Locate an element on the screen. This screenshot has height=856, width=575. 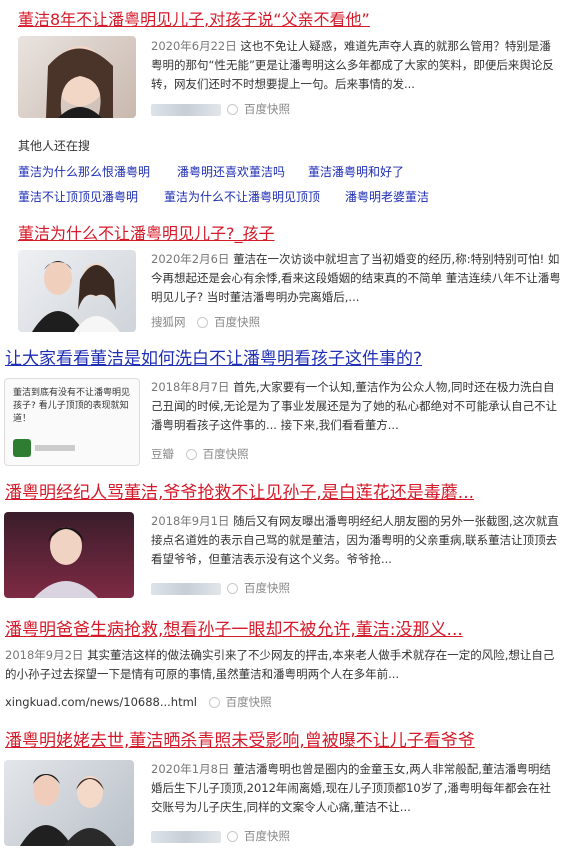
result-title-link: 董洁为什么不让潘粤明见儿子?_孩子 is located at coordinates (290, 234).